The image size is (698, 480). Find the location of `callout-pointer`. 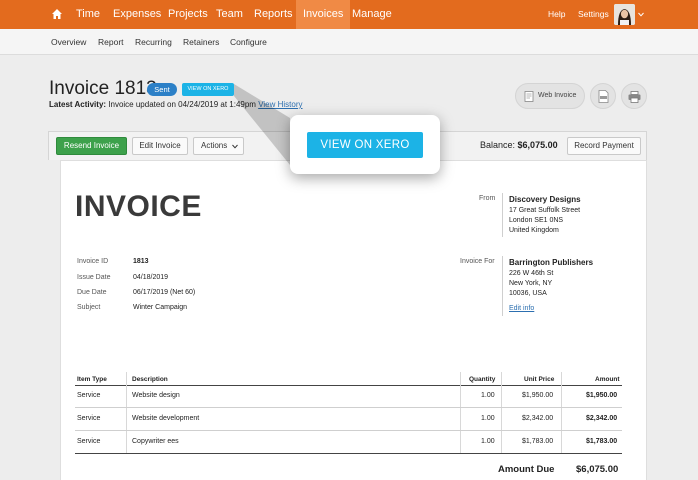

callout-pointer is located at coordinates (262, 124).